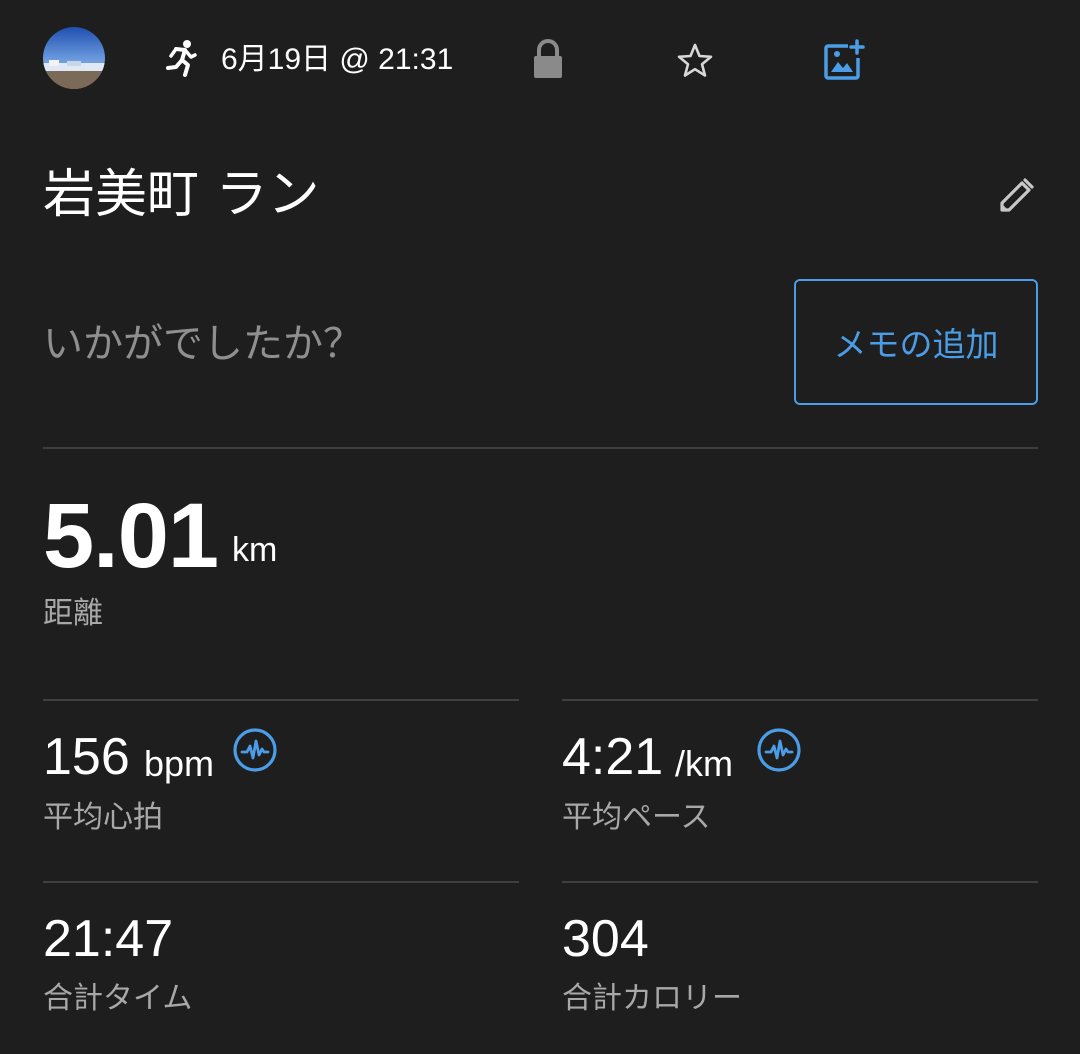 This screenshot has height=1054, width=1080. What do you see at coordinates (108, 939) in the screenshot?
I see `total-time-value: 21:47` at bounding box center [108, 939].